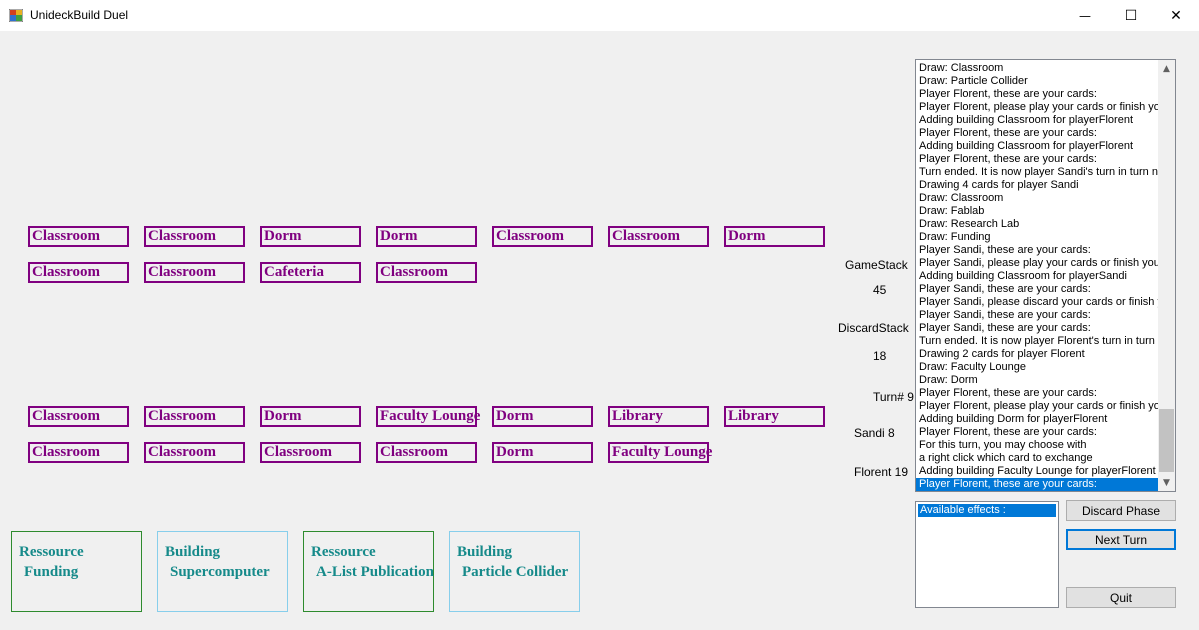 The width and height of the screenshot is (1199, 630). I want to click on close-icon: ✕, so click(1176, 15).